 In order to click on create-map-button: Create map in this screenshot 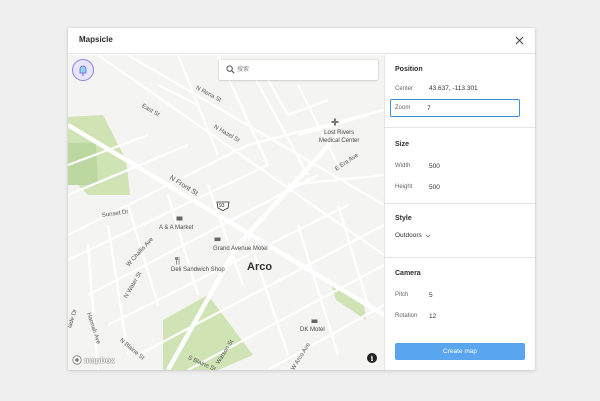, I will do `click(460, 351)`.